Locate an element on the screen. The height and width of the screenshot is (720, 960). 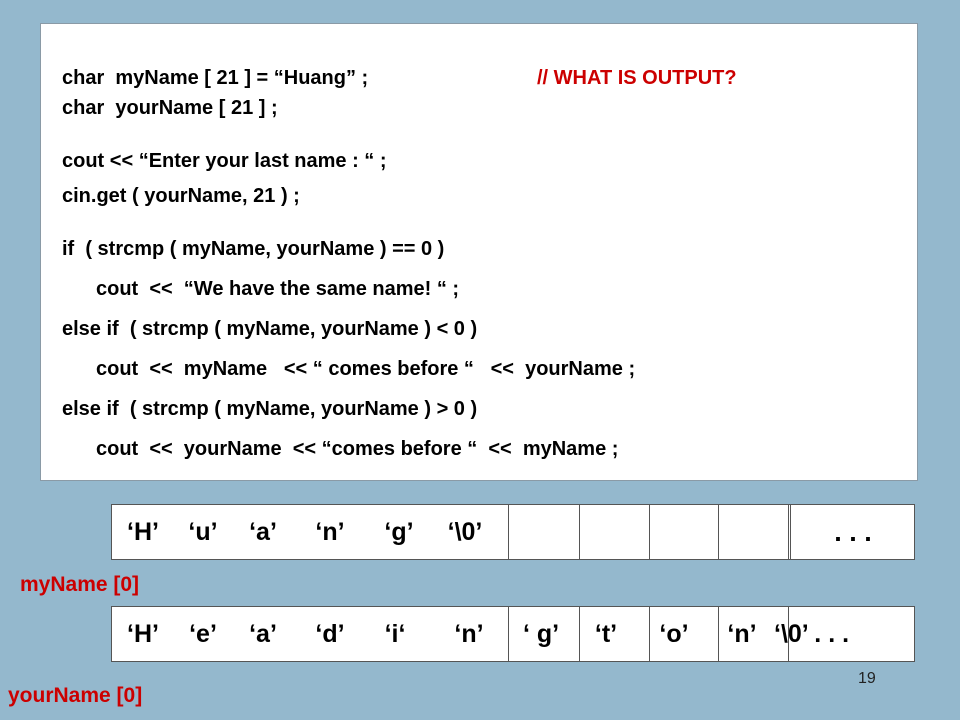
myname-char-array: ‘H’ ‘u’ ‘a’ ‘n’ ‘g’ ‘\0’ . . . is located at coordinates (513, 532).